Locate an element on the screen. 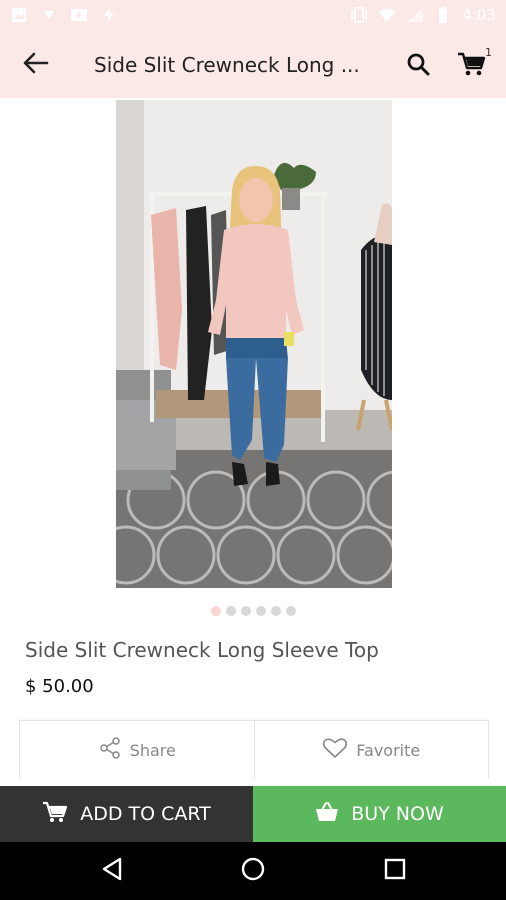 Image resolution: width=506 pixels, height=900 pixels. product-actions: Share Favorite is located at coordinates (254, 749).